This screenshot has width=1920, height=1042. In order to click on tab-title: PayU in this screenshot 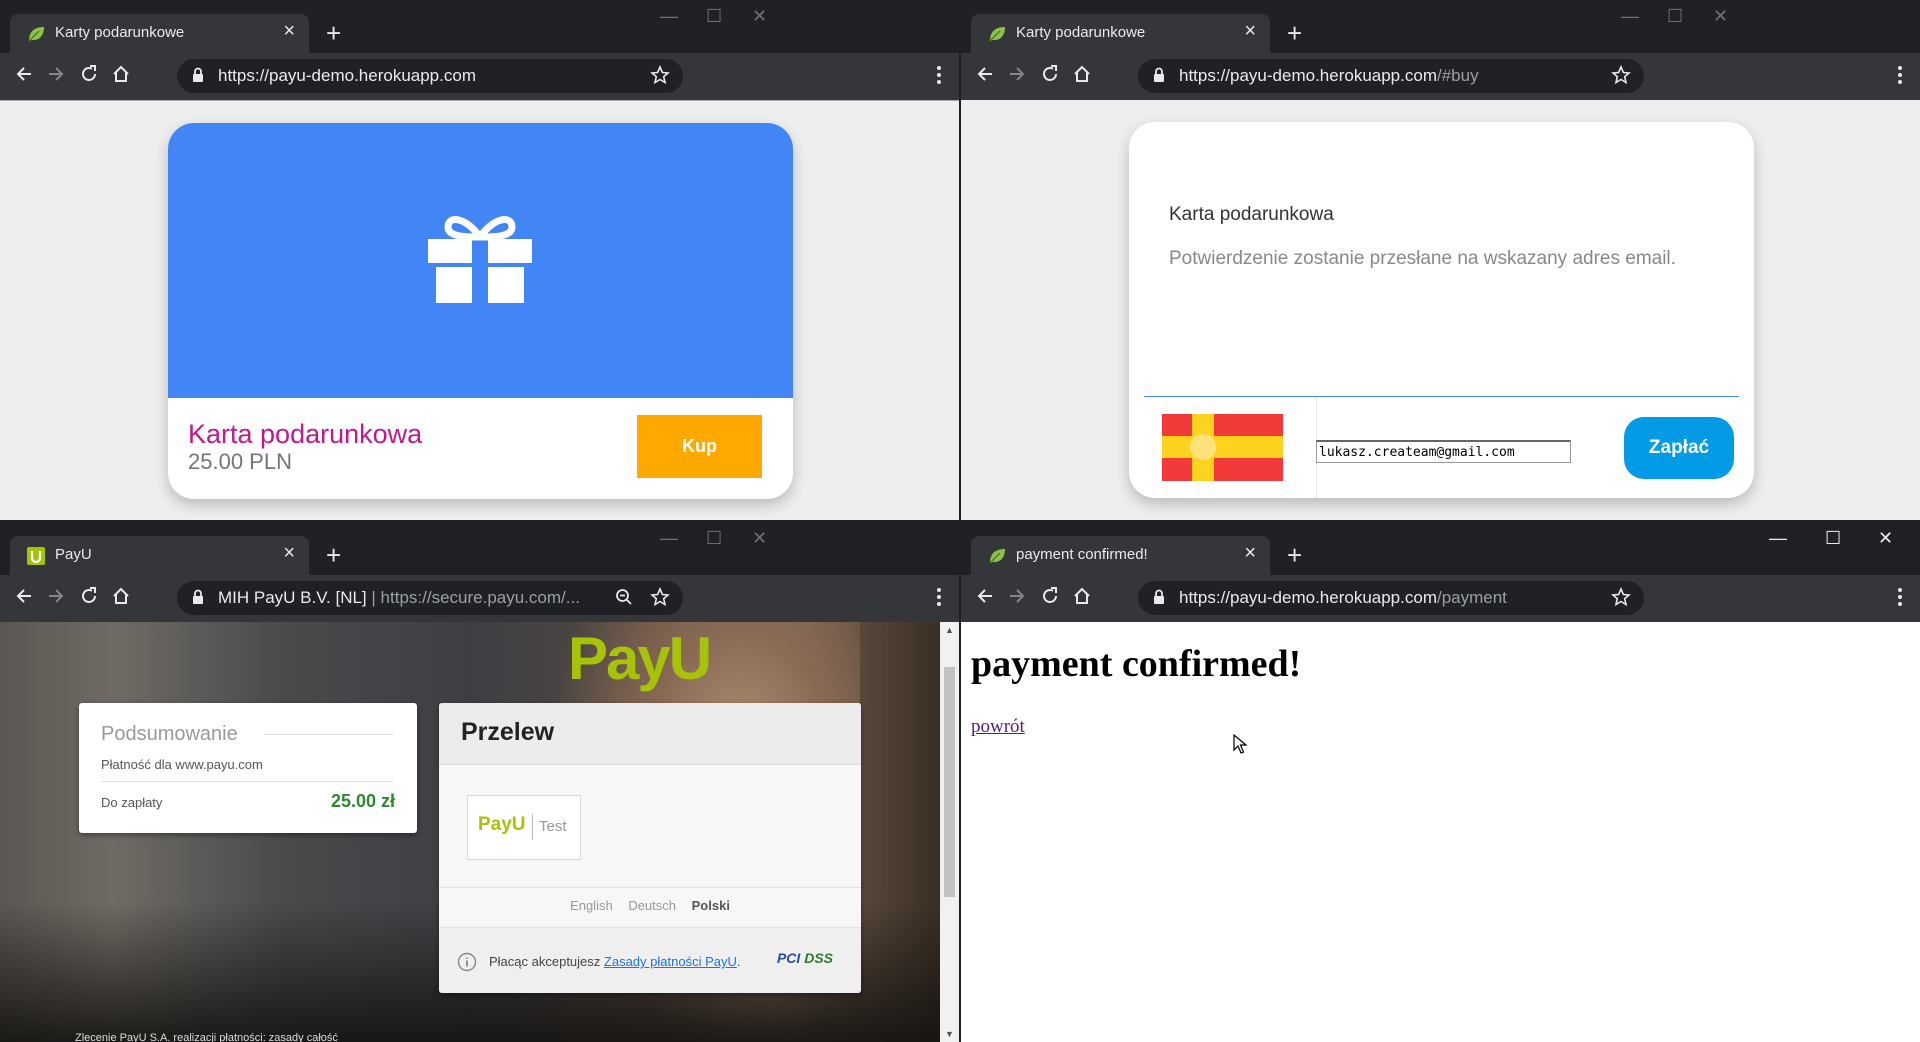, I will do `click(73, 554)`.